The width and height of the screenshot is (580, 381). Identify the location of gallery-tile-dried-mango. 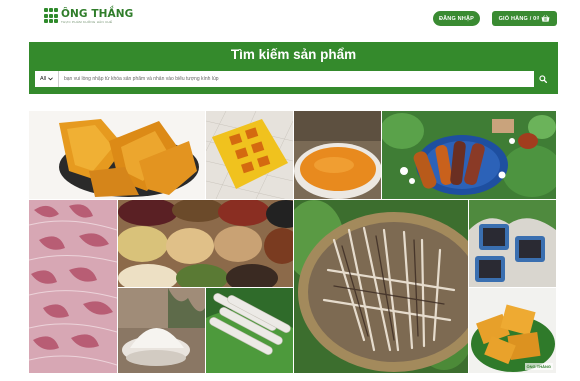
(117, 155).